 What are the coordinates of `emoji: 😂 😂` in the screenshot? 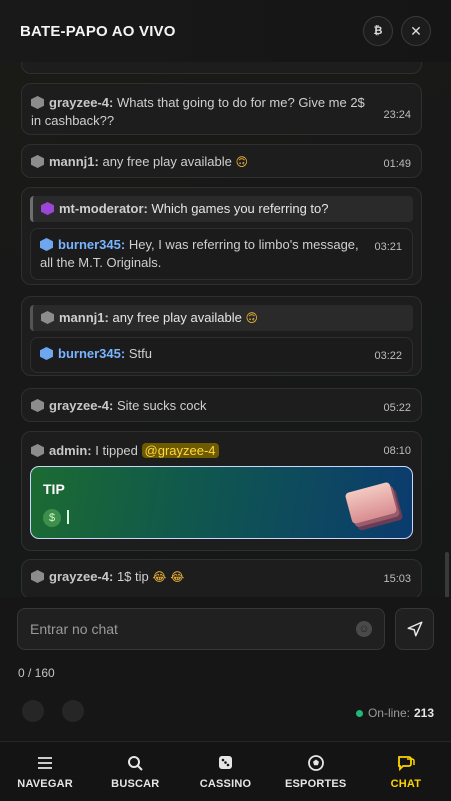 It's located at (168, 577).